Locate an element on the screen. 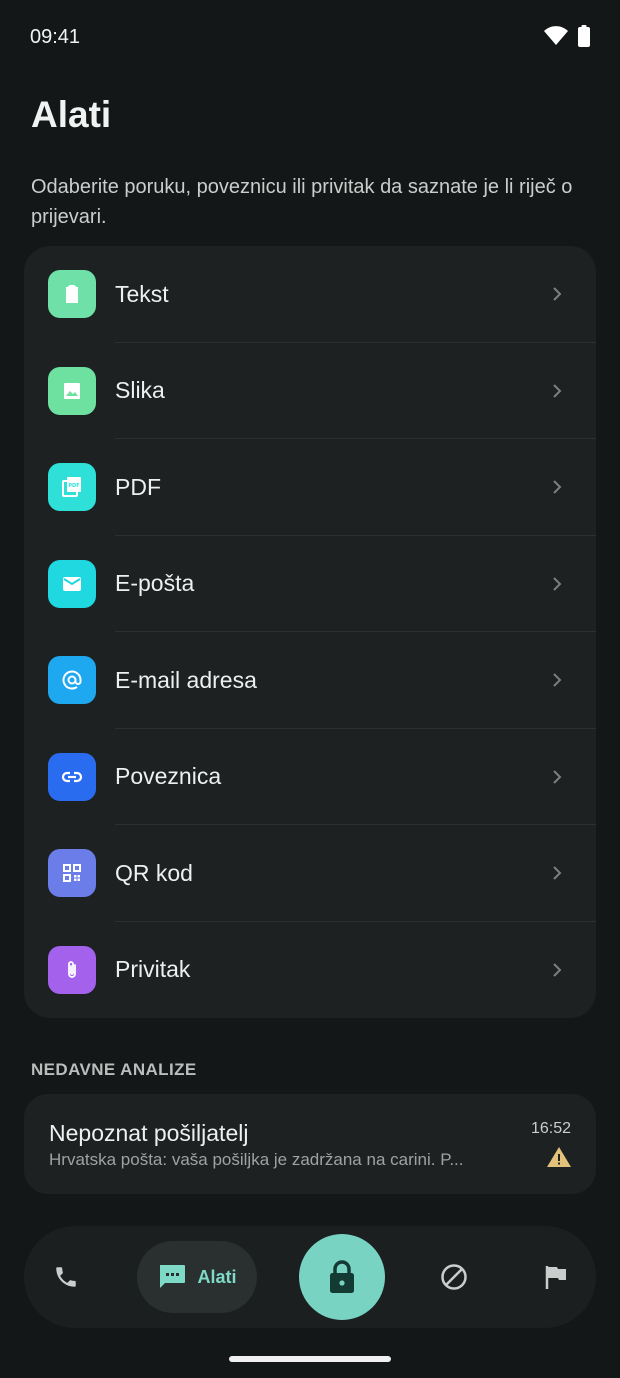 Image resolution: width=620 pixels, height=1378 pixels. bottom-nav: Alati is located at coordinates (310, 1277).